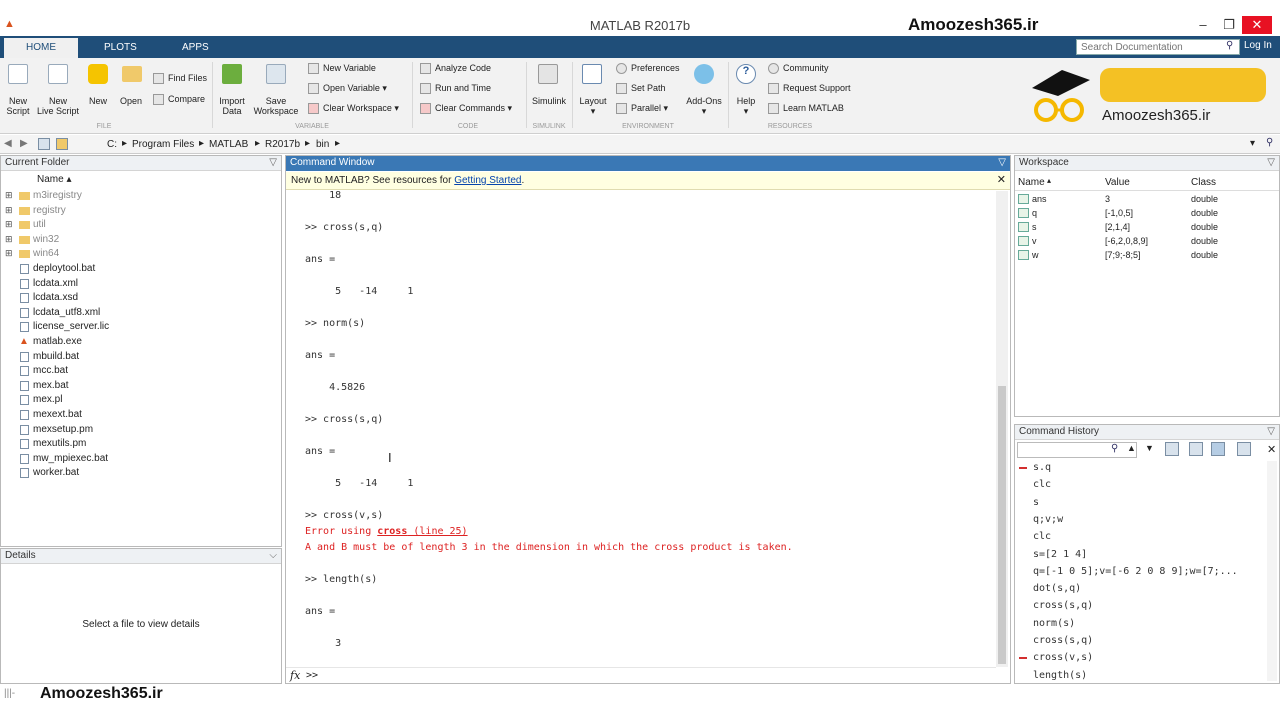 The width and height of the screenshot is (1280, 720). Describe the element at coordinates (487, 180) in the screenshot. I see `getting-started-link: Getting Started` at that location.